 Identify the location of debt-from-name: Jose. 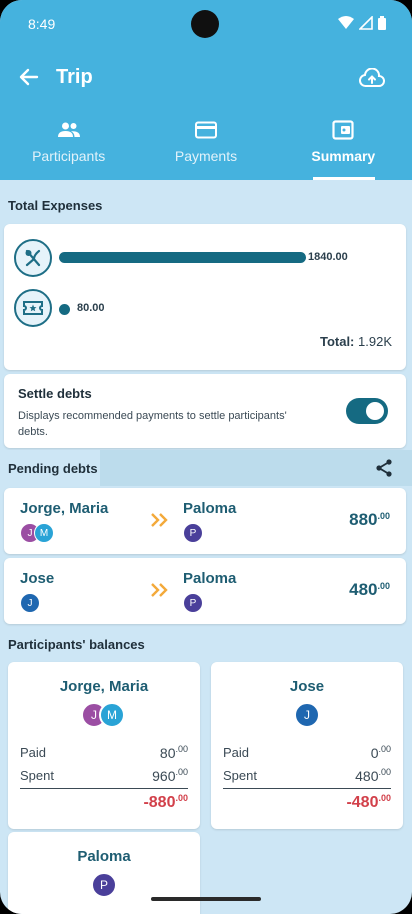
(37, 578).